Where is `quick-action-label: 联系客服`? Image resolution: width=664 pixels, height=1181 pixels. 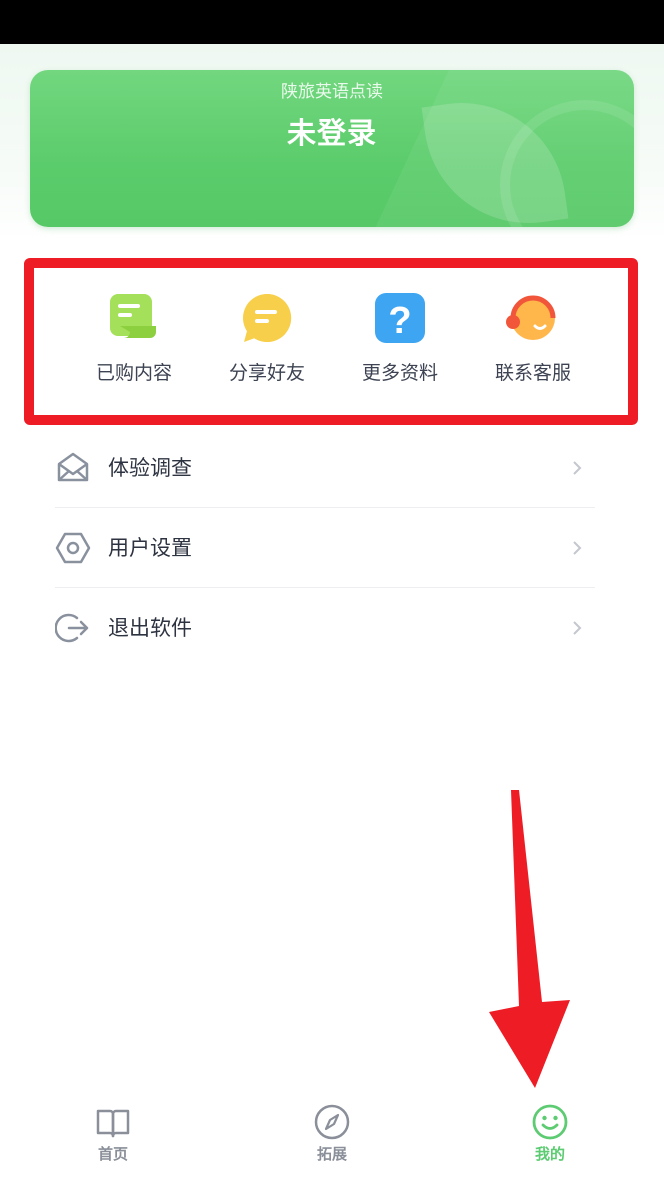 quick-action-label: 联系客服 is located at coordinates (532, 373).